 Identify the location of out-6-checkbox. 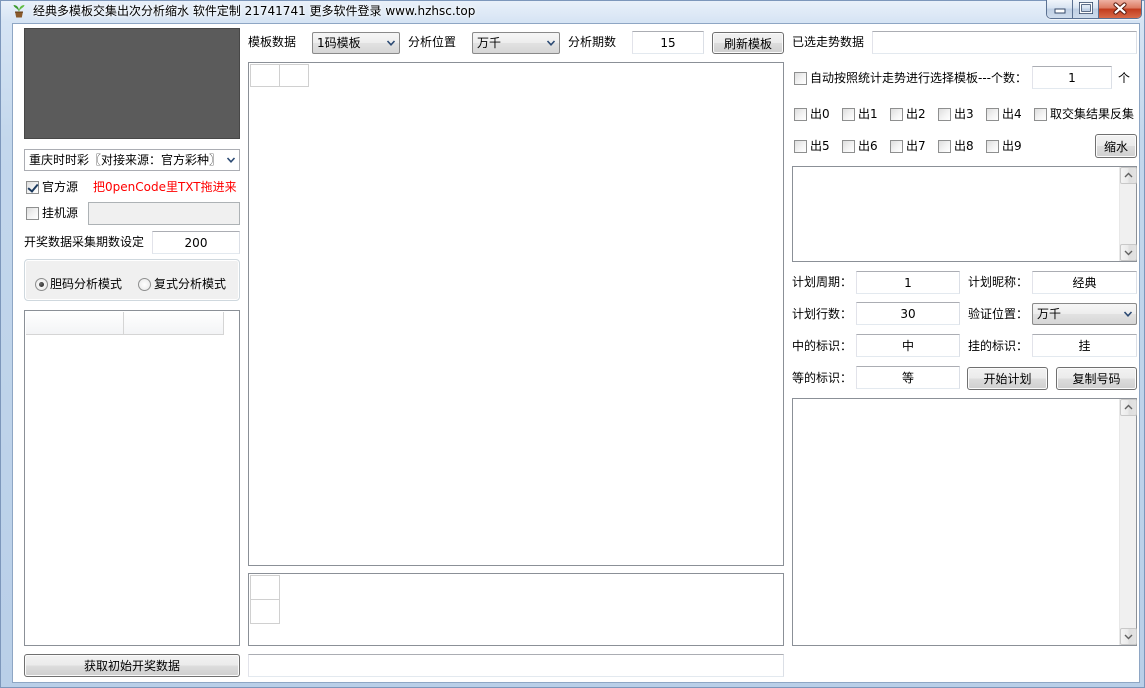
(848, 146).